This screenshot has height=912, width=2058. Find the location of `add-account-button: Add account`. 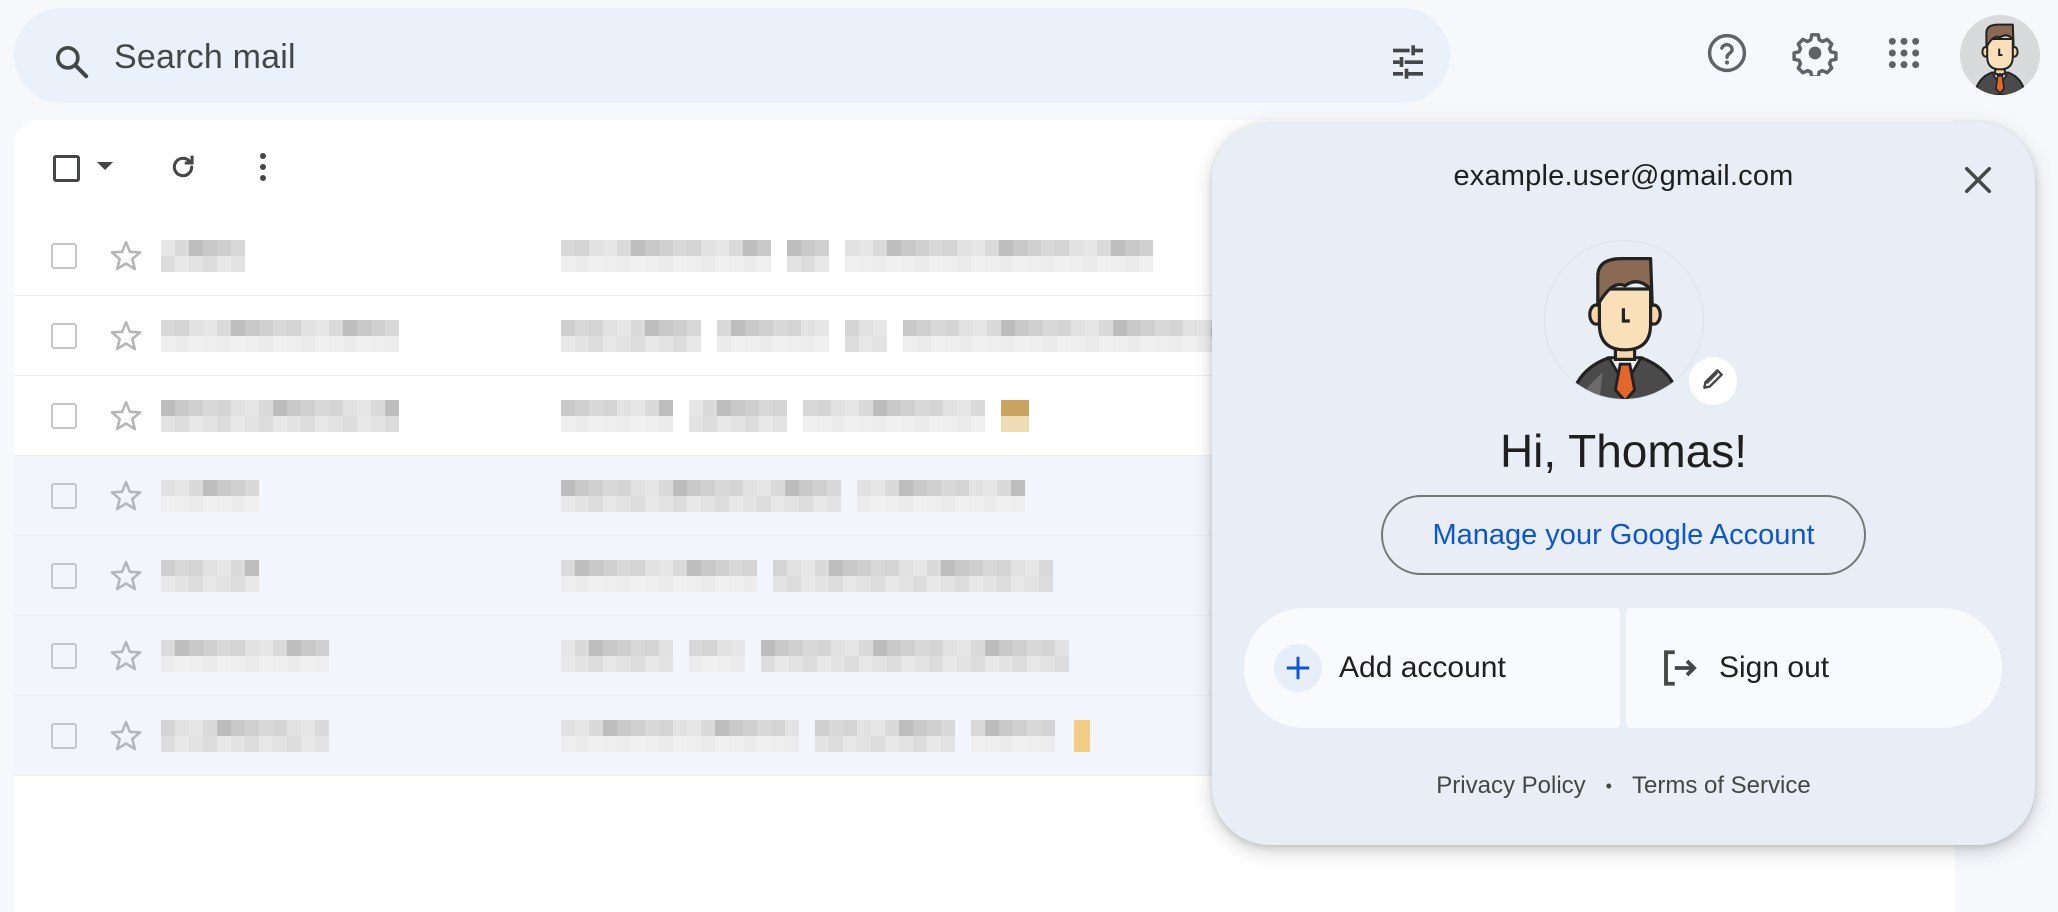

add-account-button: Add account is located at coordinates (1432, 668).